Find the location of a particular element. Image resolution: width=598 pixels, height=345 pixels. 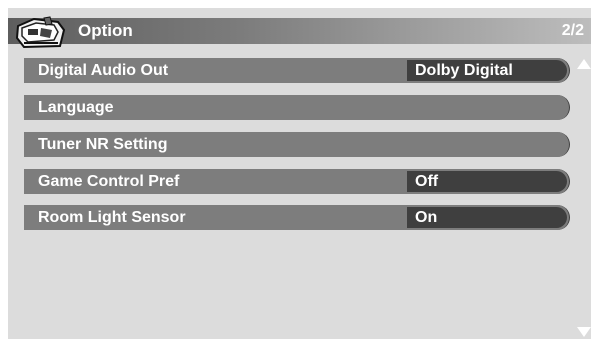

toolbox-icon is located at coordinates (40, 32).